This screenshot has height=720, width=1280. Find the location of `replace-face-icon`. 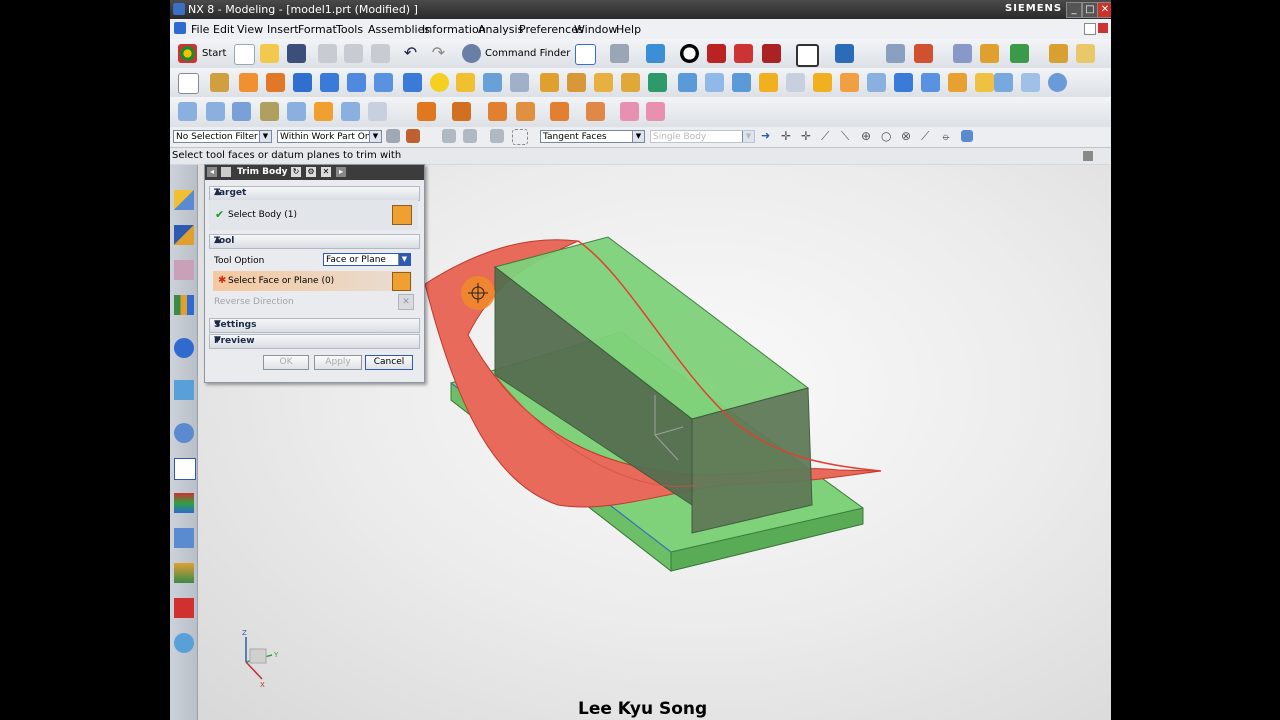

replace-face-icon is located at coordinates (876, 82).